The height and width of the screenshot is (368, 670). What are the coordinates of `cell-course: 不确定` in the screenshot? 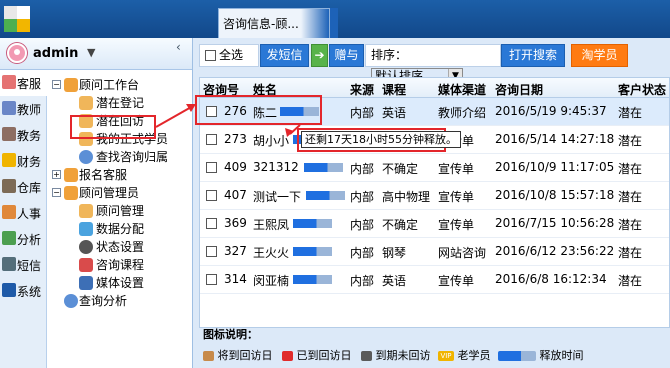 It's located at (400, 169).